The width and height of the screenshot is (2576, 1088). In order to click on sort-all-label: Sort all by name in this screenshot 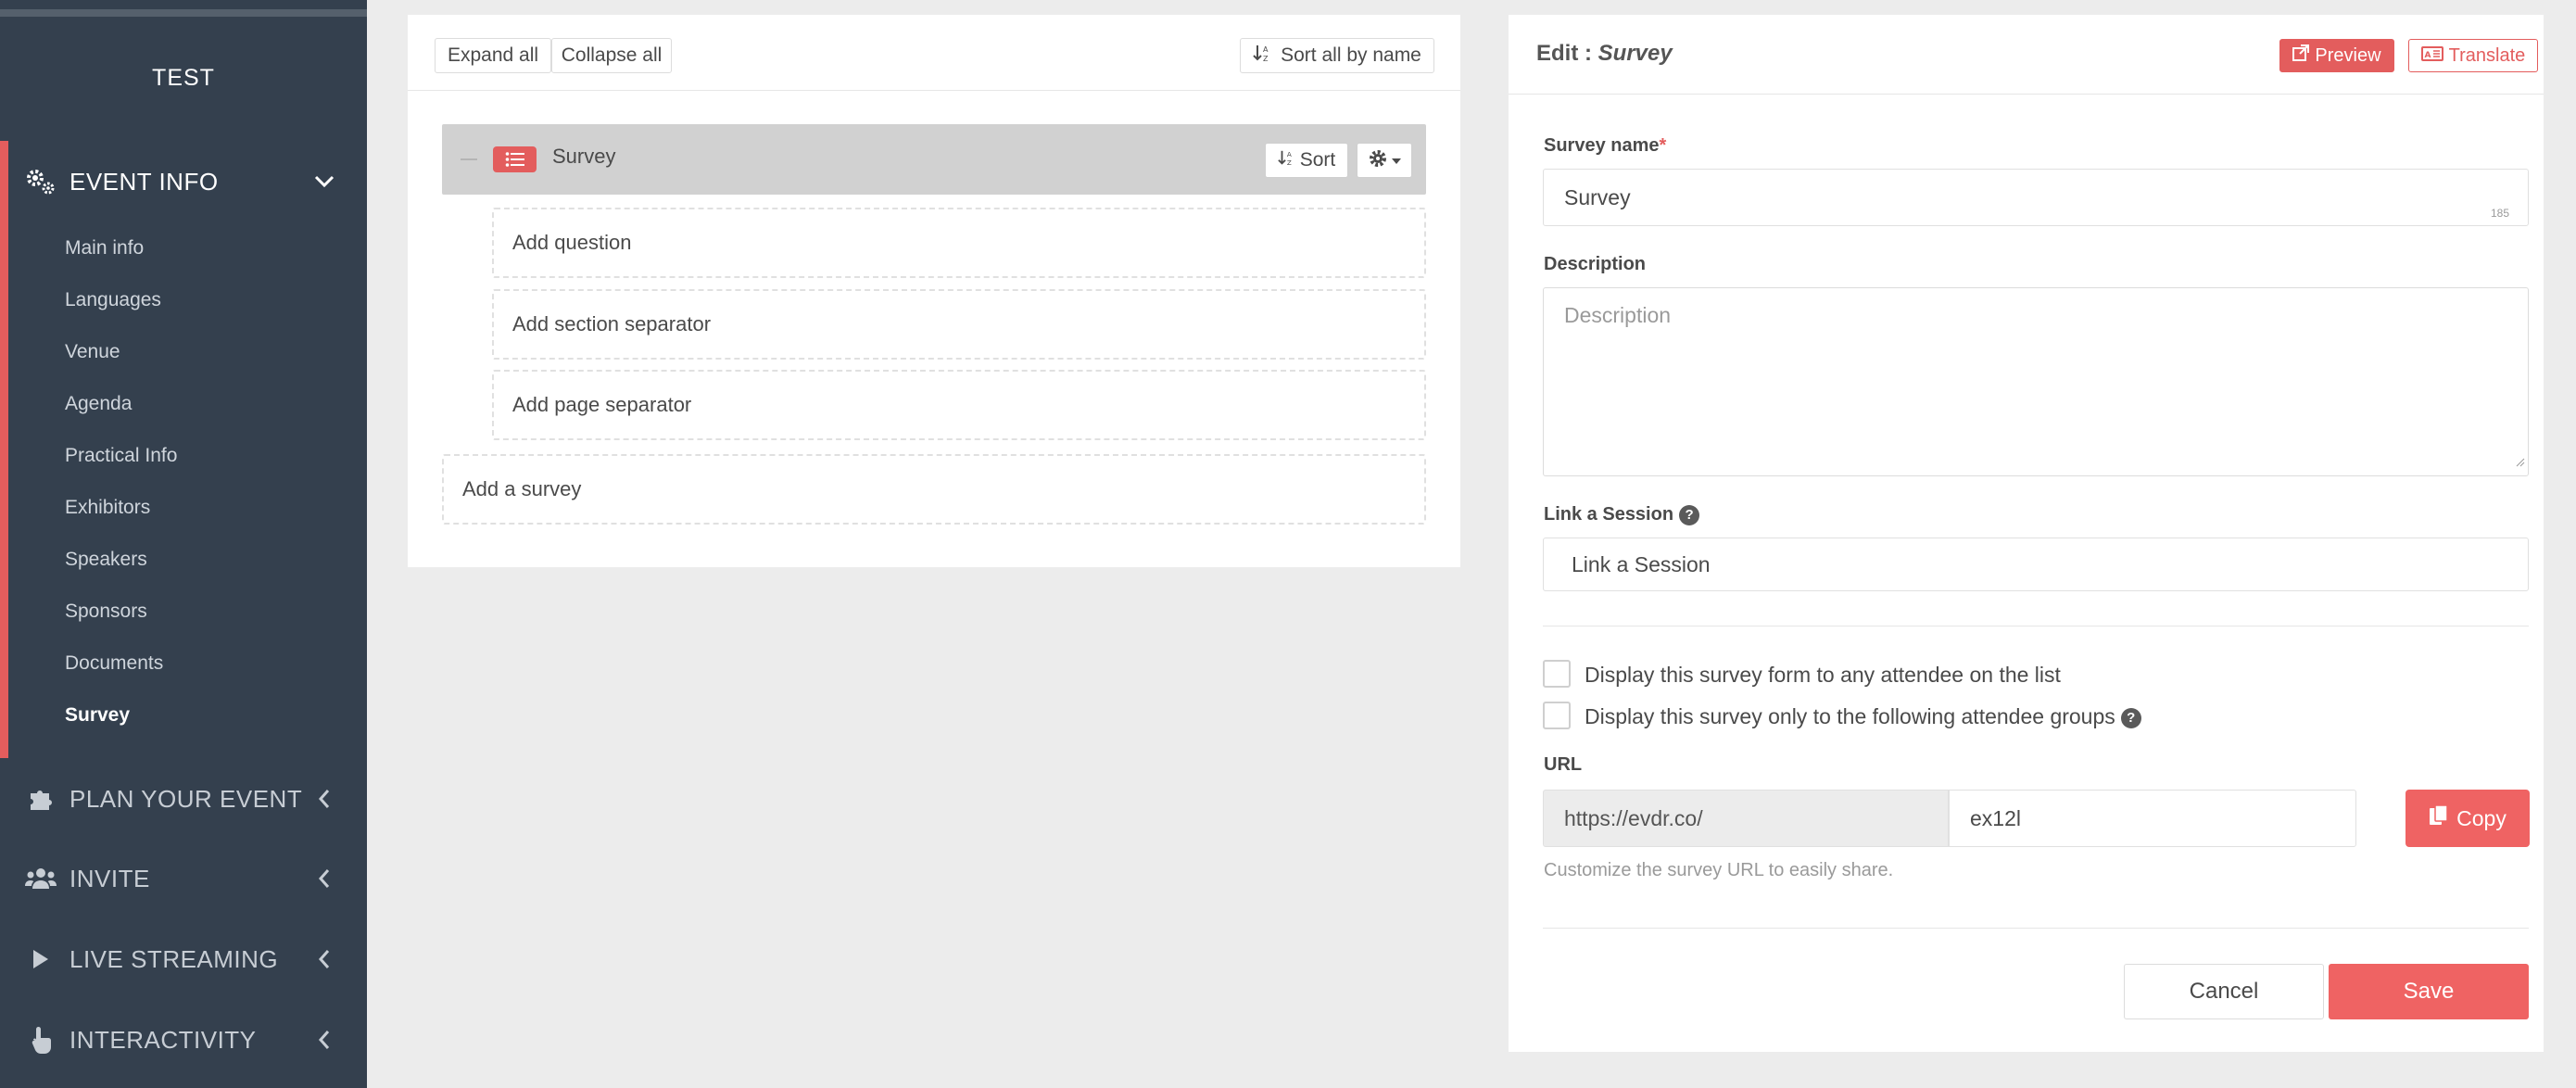, I will do `click(1351, 55)`.